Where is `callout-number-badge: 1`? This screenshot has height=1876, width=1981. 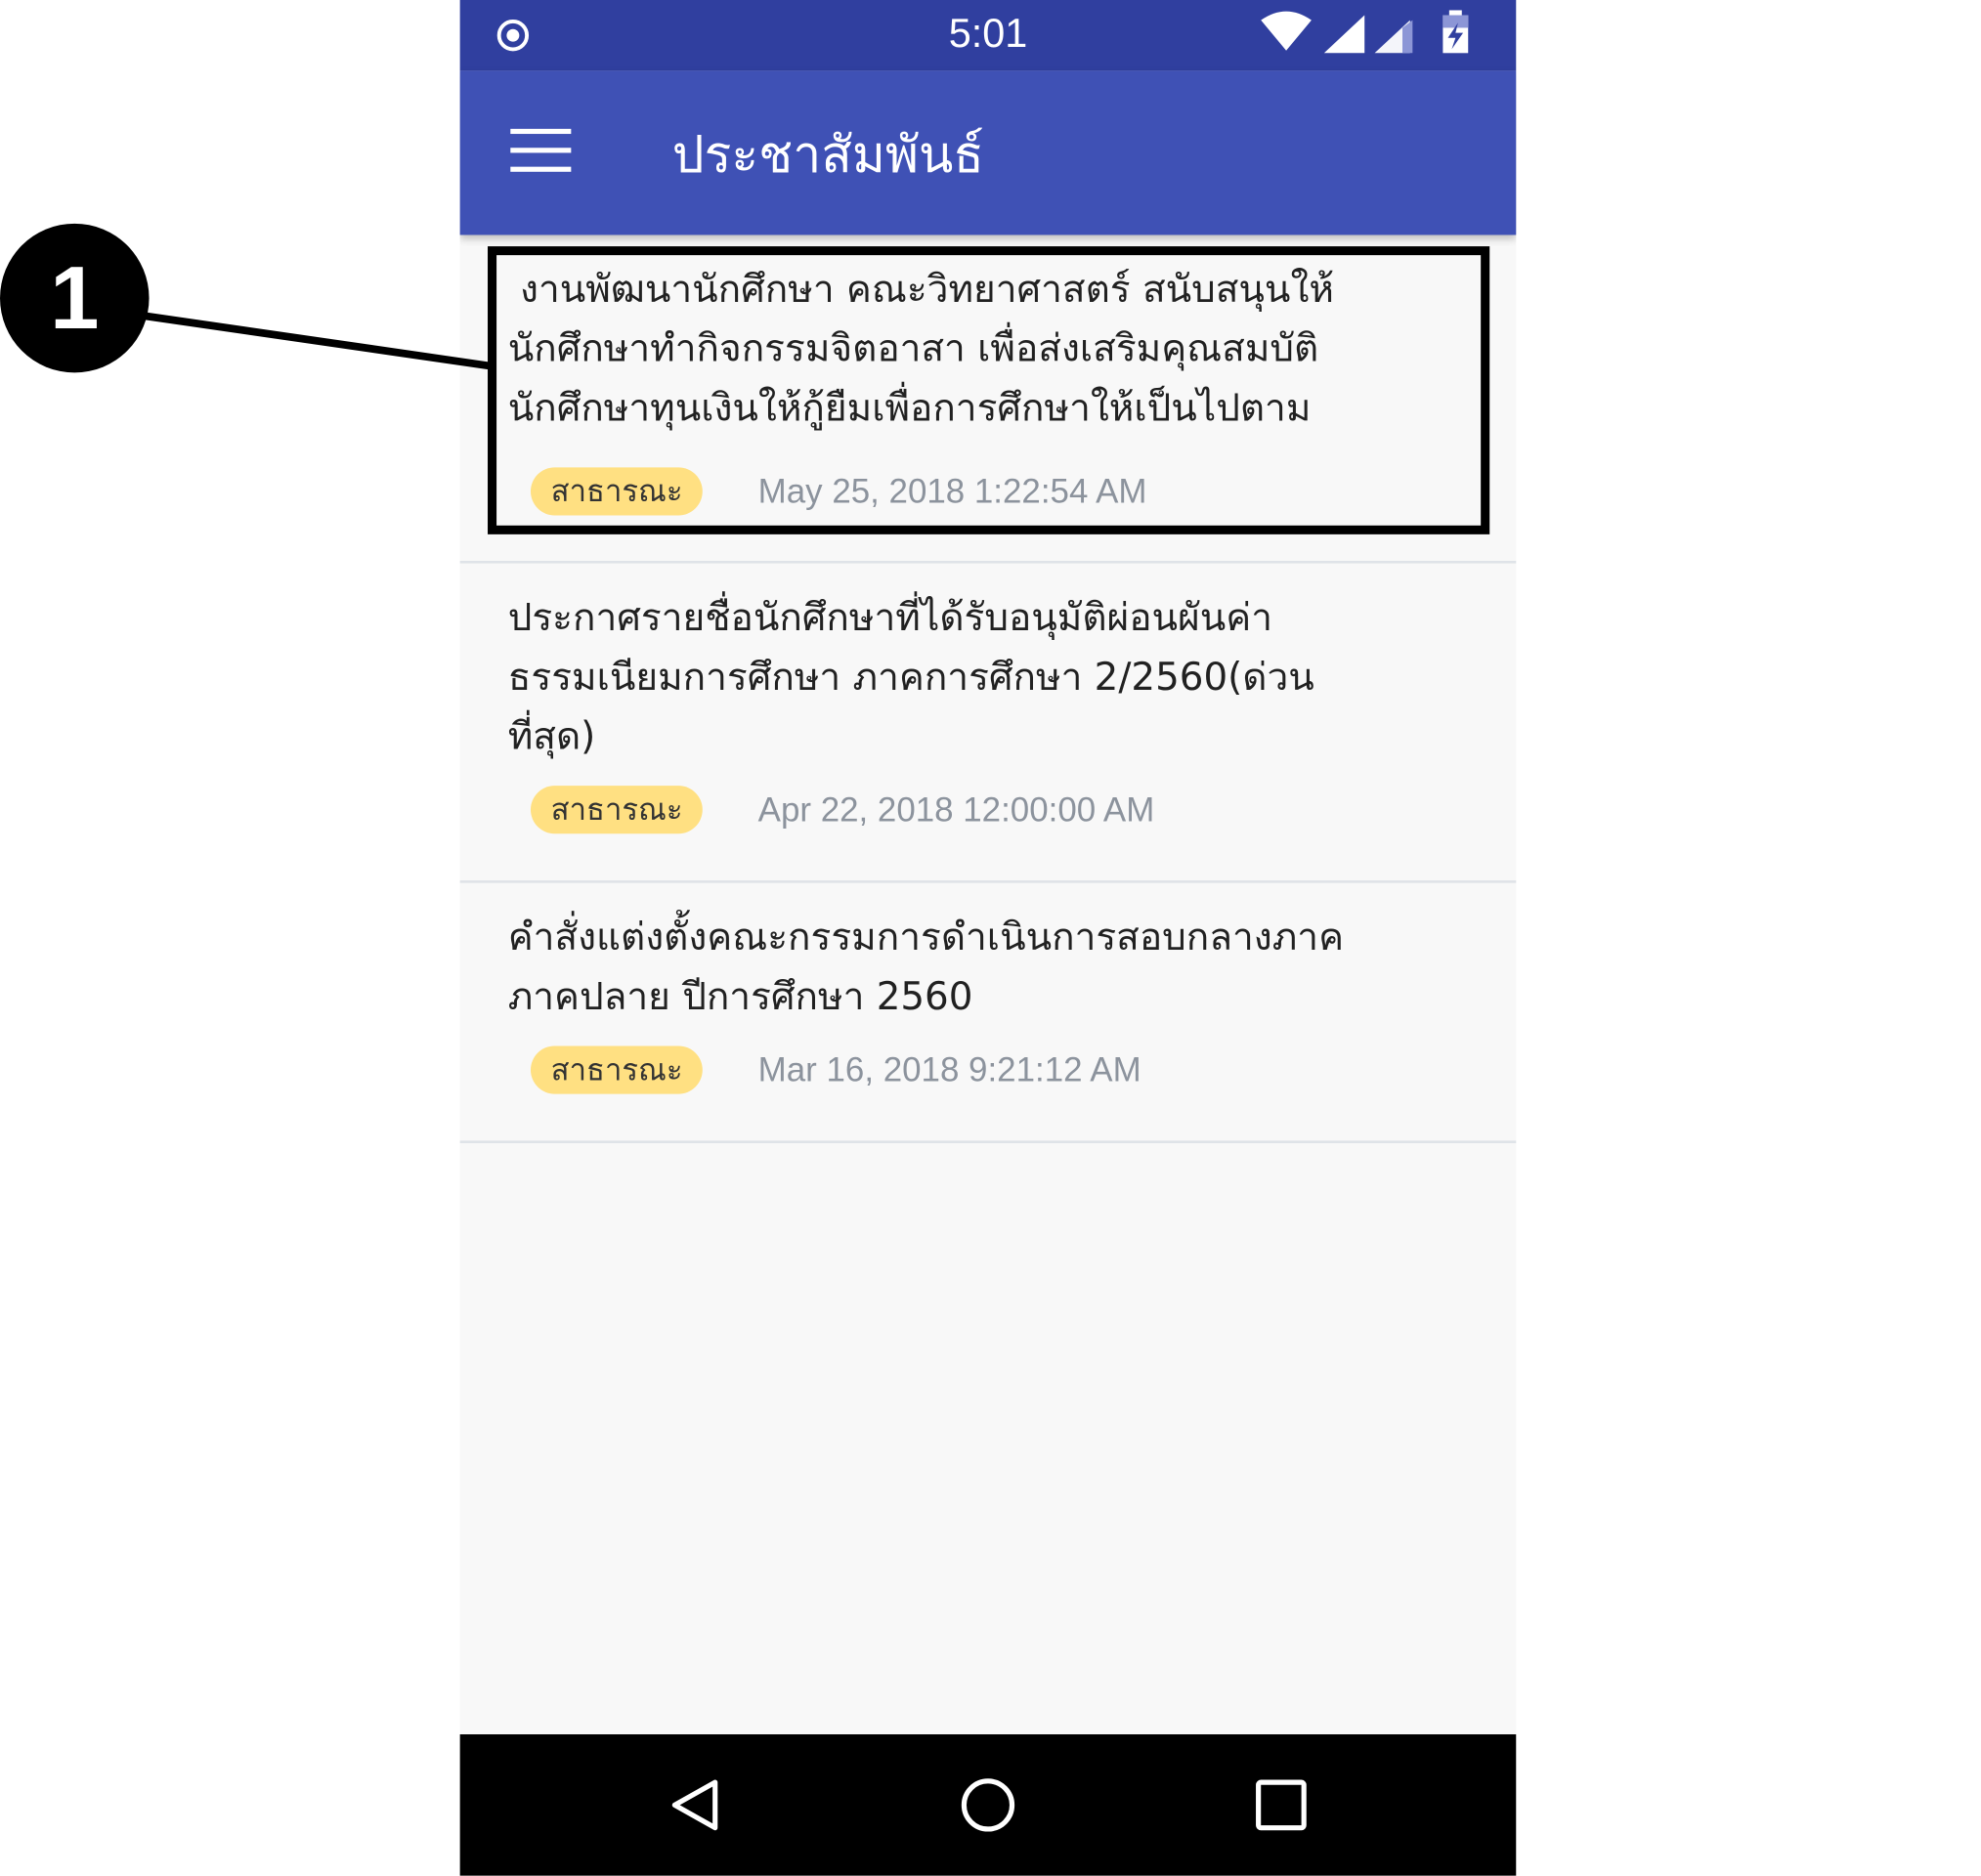
callout-number-badge: 1 is located at coordinates (75, 298).